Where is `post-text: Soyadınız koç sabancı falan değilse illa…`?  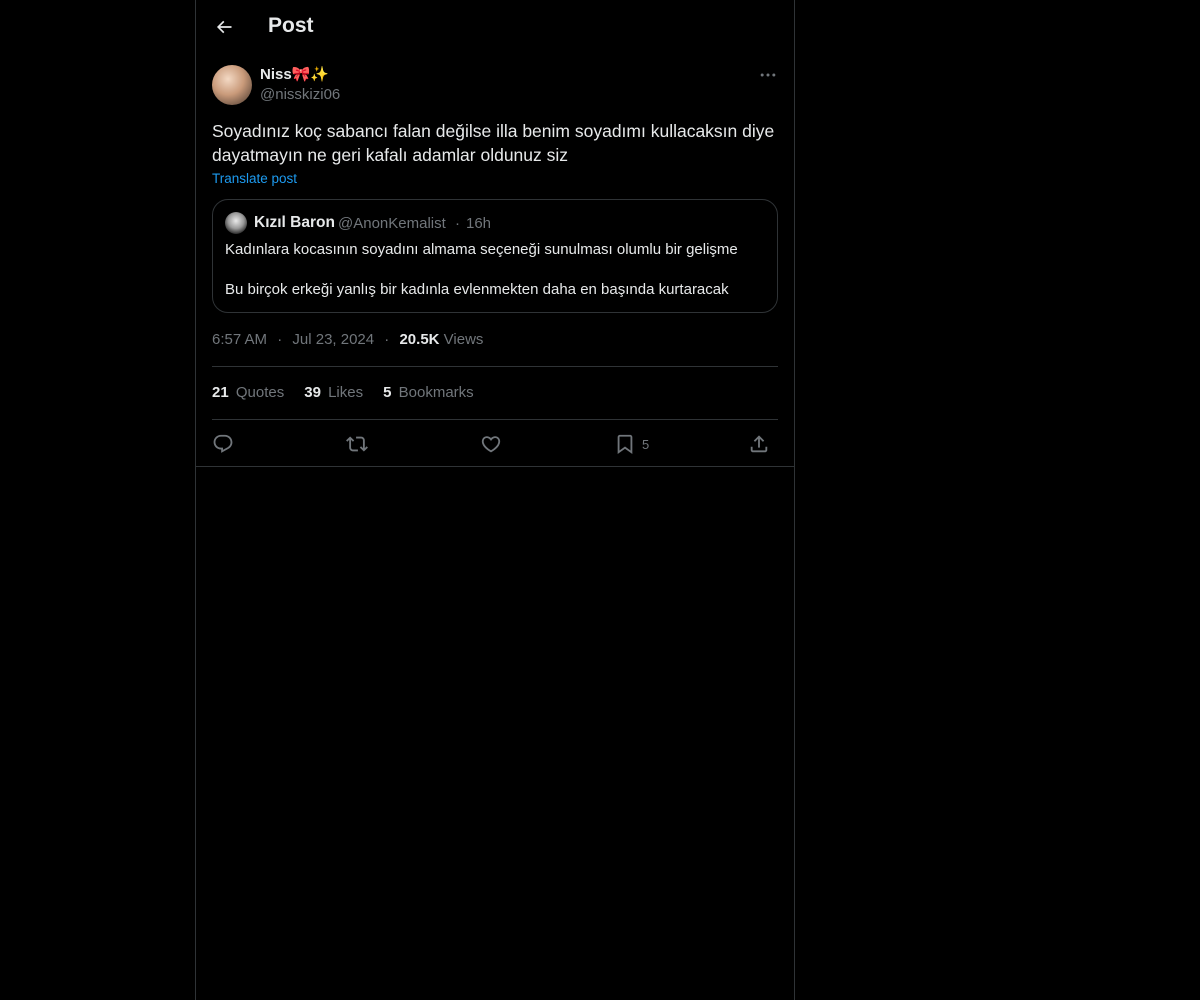 post-text: Soyadınız koç sabancı falan değilse illa… is located at coordinates (493, 143).